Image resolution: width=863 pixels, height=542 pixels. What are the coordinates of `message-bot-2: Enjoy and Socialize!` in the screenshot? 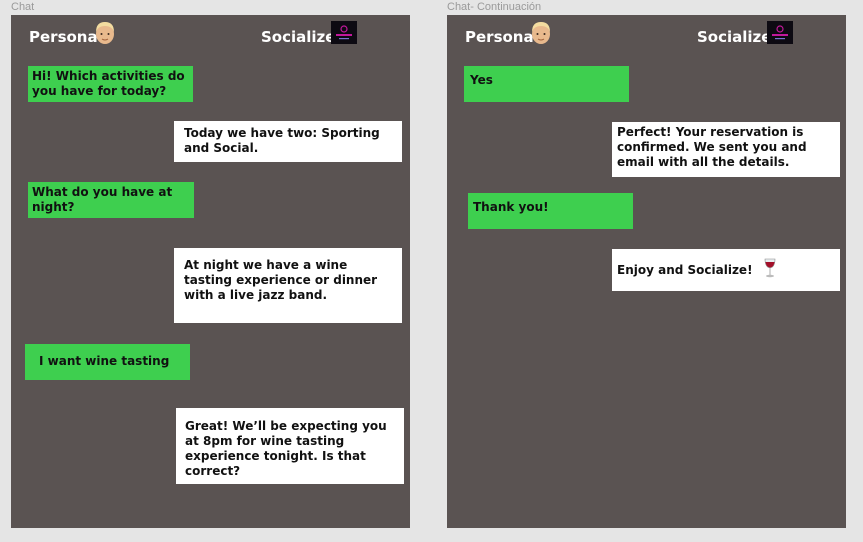 It's located at (726, 270).